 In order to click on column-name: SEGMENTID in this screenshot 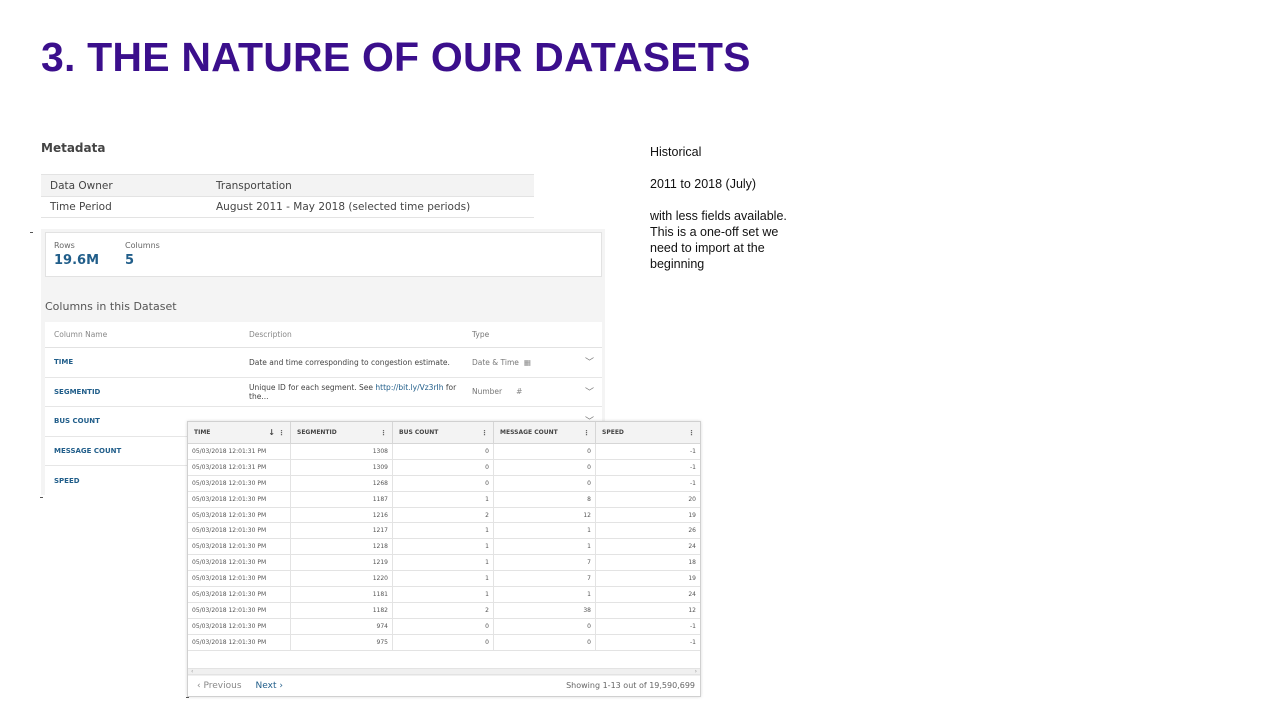, I will do `click(147, 392)`.